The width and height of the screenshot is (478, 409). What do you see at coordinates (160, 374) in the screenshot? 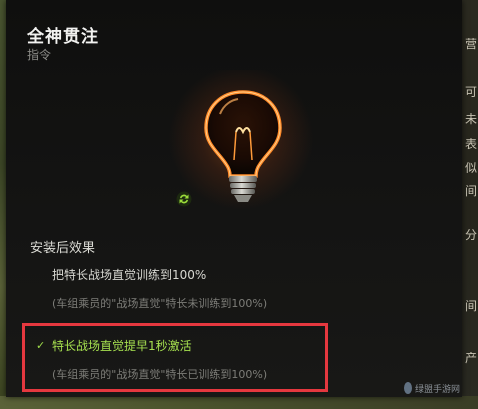
I see `effect-requirement: (车组乘员的"战场直觉"特长已训练到100%)` at bounding box center [160, 374].